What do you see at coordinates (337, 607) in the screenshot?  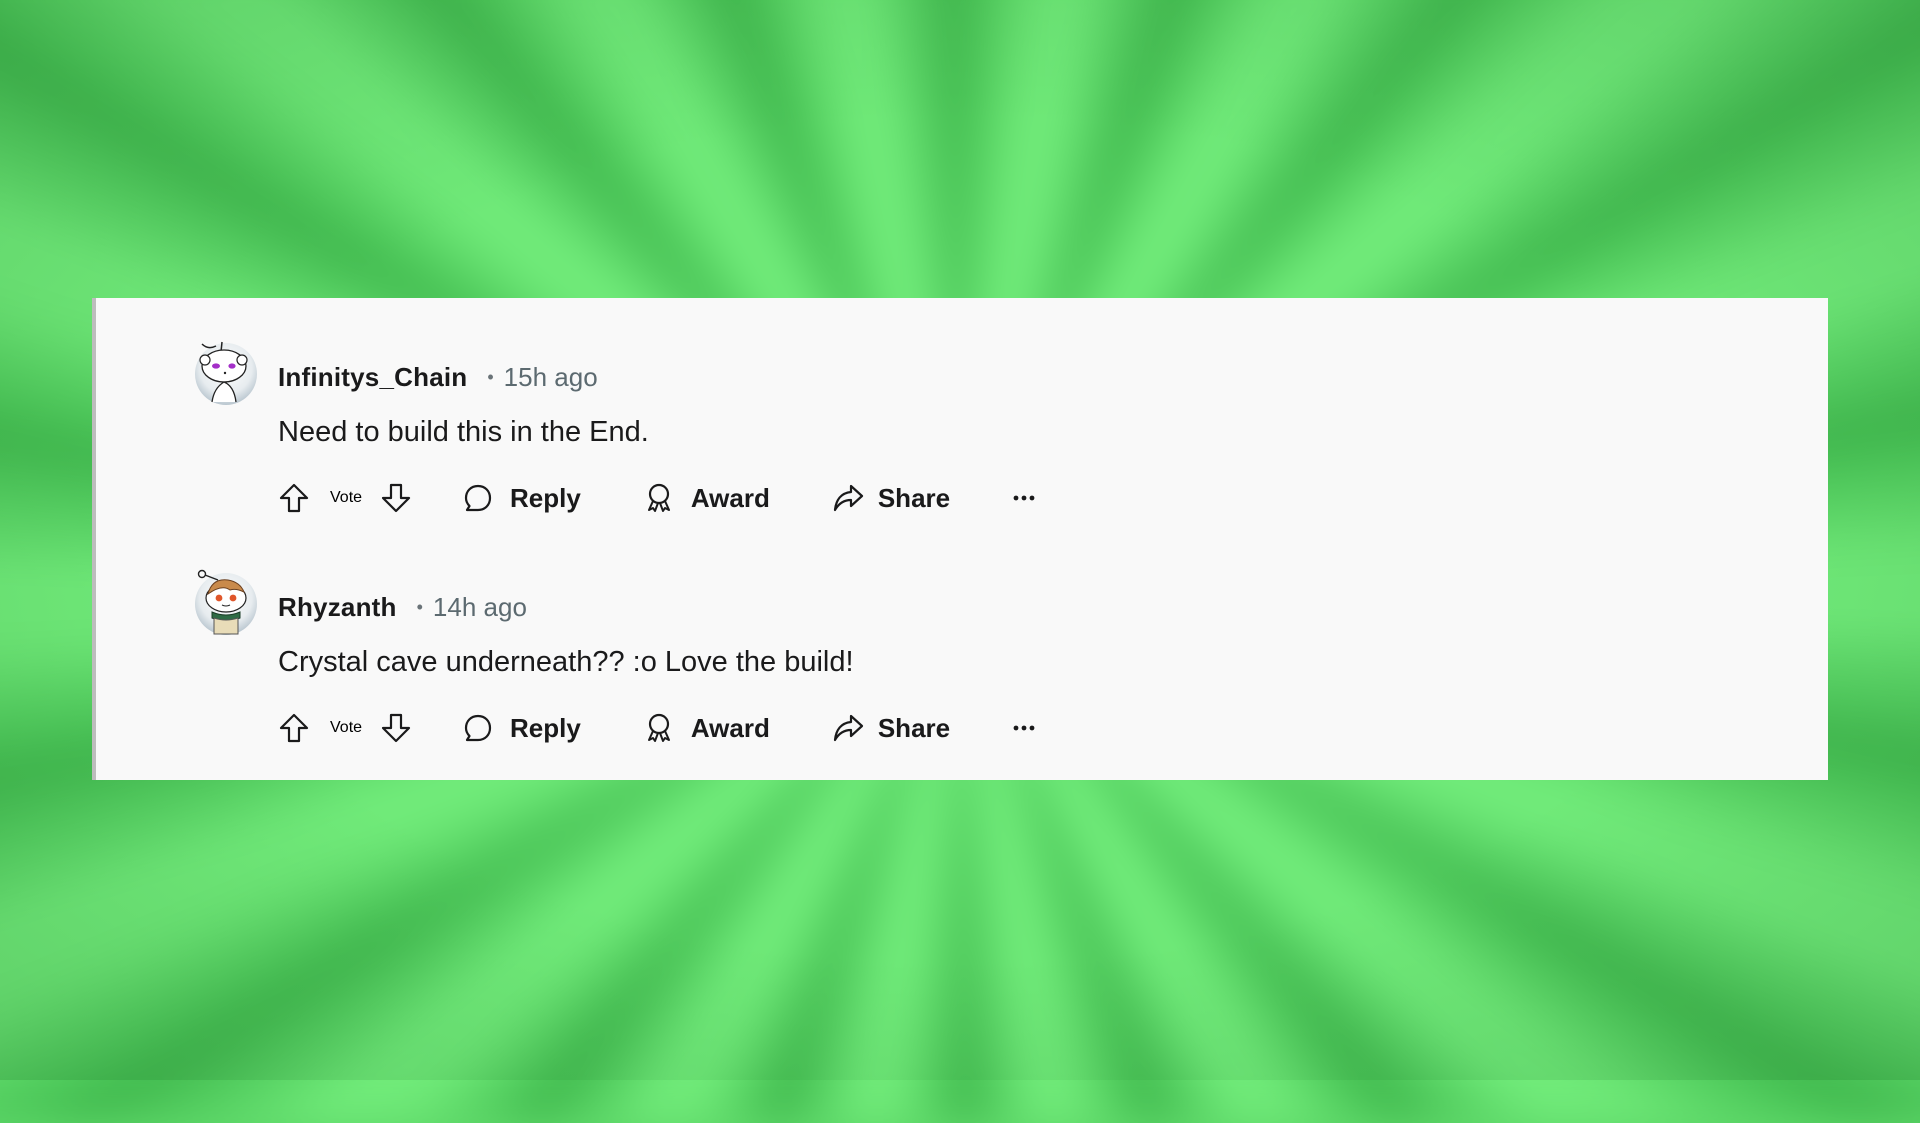 I see `username: Rhyzanth` at bounding box center [337, 607].